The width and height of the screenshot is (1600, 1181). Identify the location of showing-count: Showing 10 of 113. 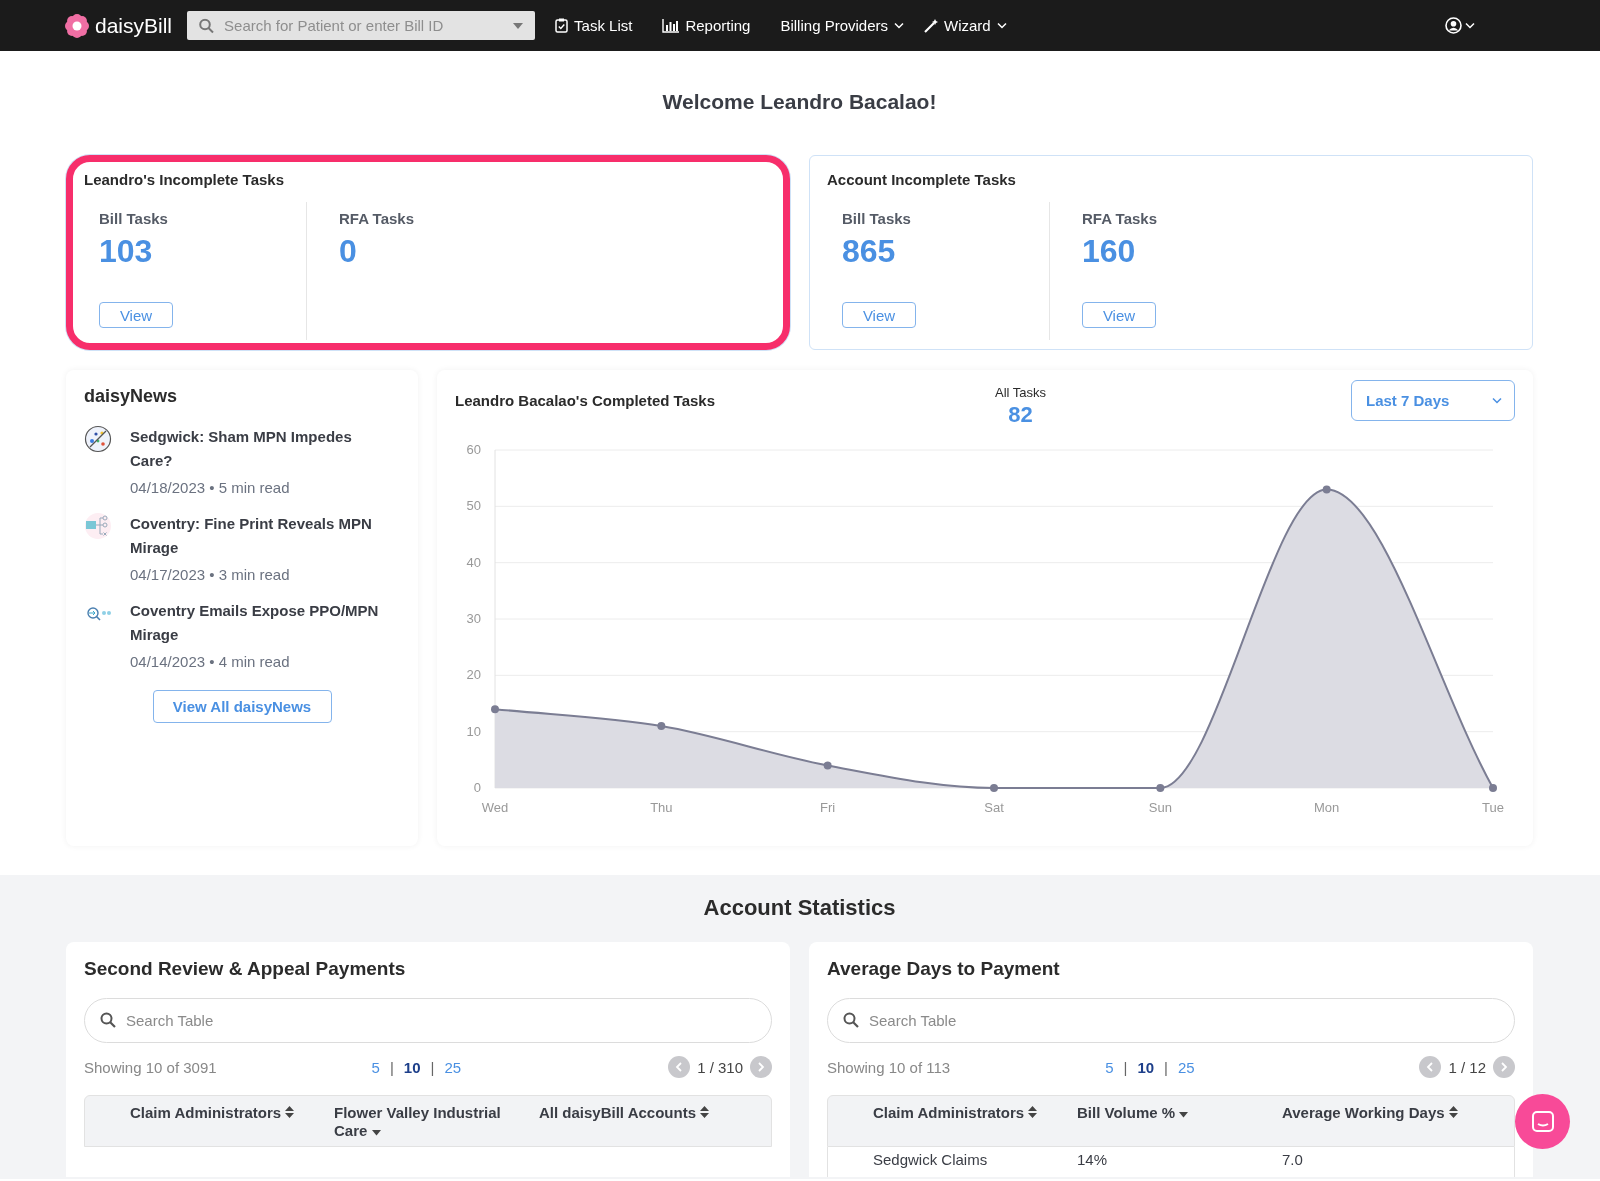
(889, 1067).